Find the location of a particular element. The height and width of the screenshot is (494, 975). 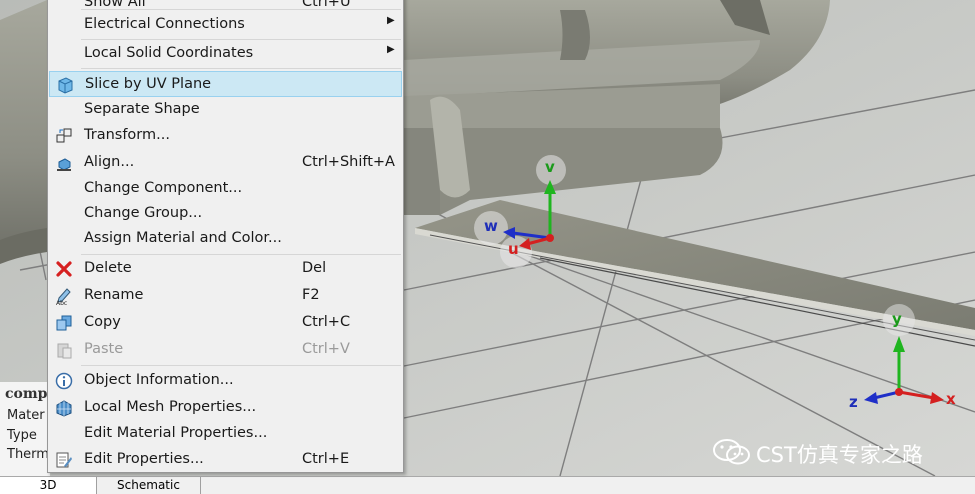

menu-item-shortcut: Ctrl+Shift+A is located at coordinates (348, 162).